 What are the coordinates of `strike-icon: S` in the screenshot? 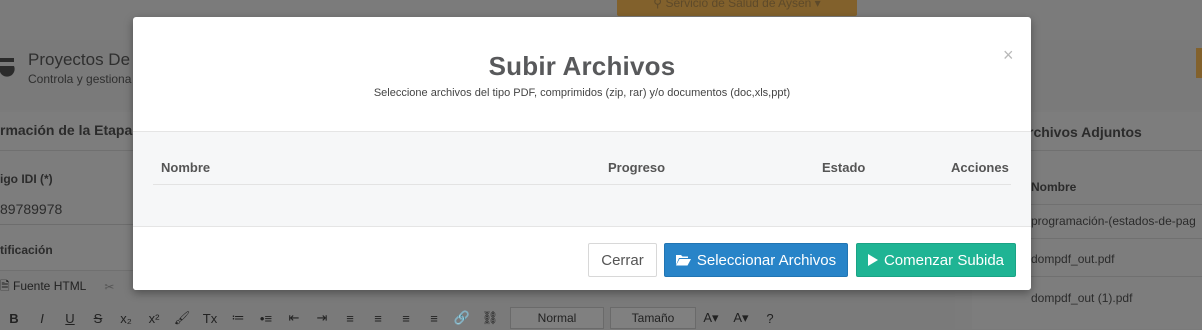 It's located at (98, 318).